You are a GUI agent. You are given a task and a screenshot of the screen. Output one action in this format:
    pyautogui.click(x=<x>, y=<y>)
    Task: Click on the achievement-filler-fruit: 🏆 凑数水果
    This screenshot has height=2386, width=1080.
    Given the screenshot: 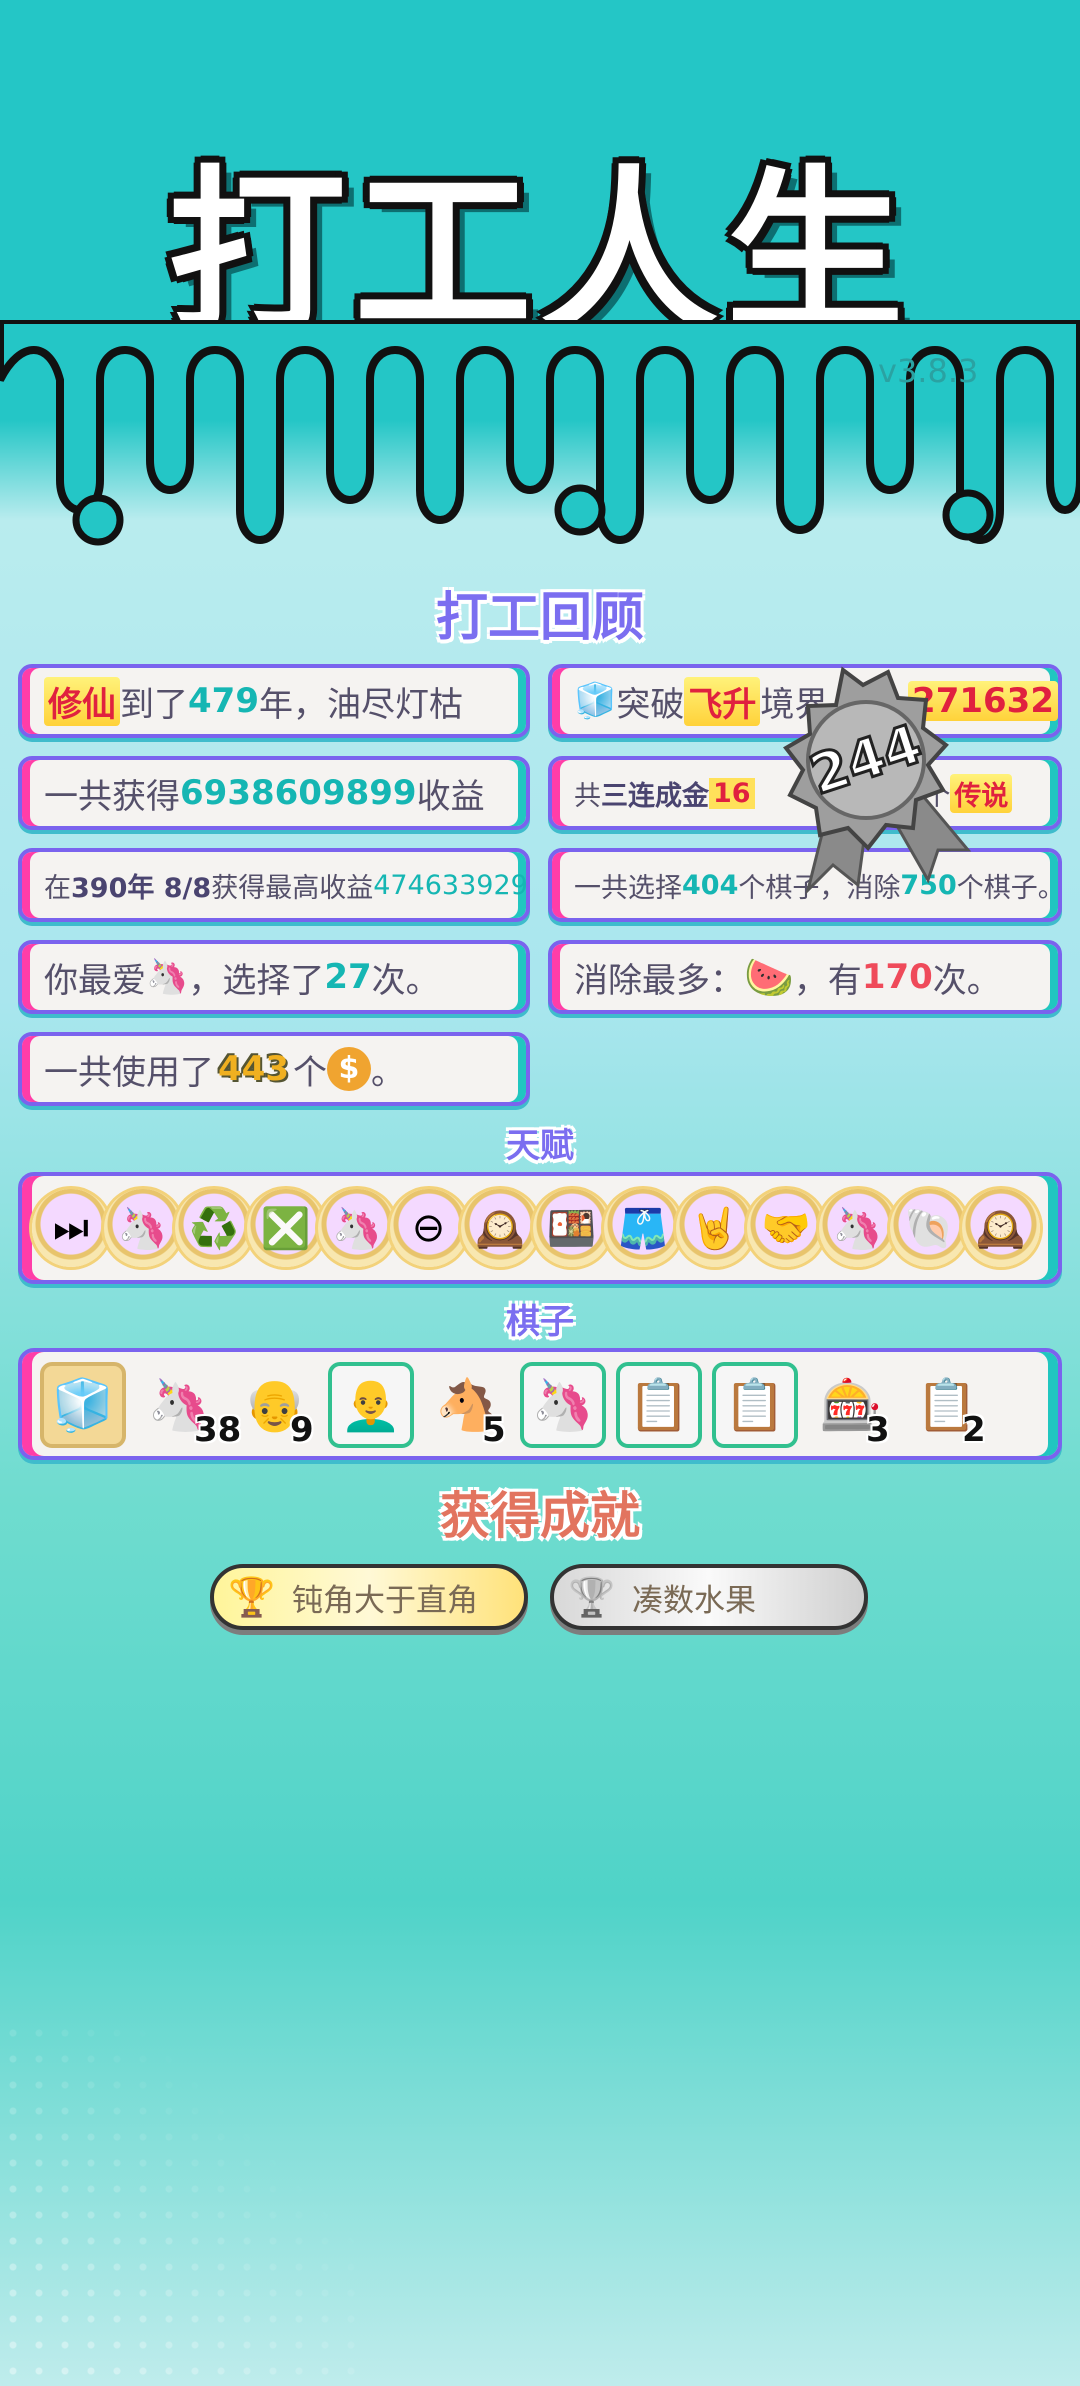 What is the action you would take?
    pyautogui.click(x=709, y=1597)
    